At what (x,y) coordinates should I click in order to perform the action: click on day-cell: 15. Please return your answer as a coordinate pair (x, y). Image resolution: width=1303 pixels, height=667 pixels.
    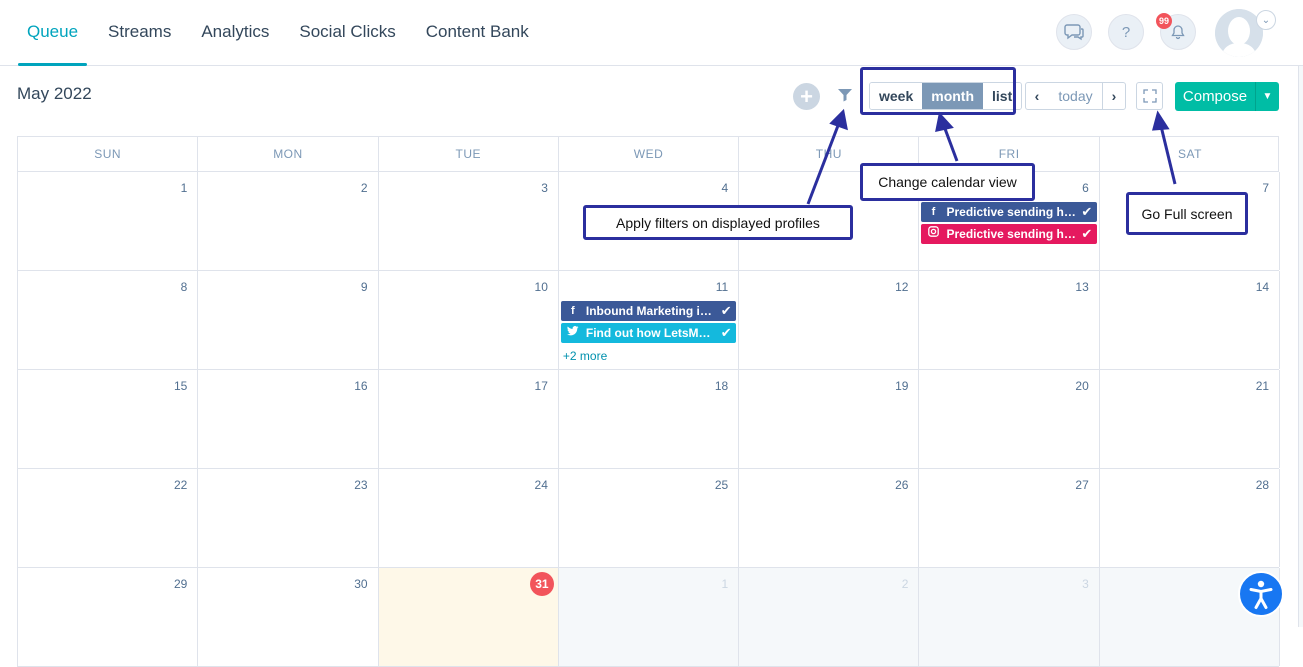
    Looking at the image, I should click on (108, 419).